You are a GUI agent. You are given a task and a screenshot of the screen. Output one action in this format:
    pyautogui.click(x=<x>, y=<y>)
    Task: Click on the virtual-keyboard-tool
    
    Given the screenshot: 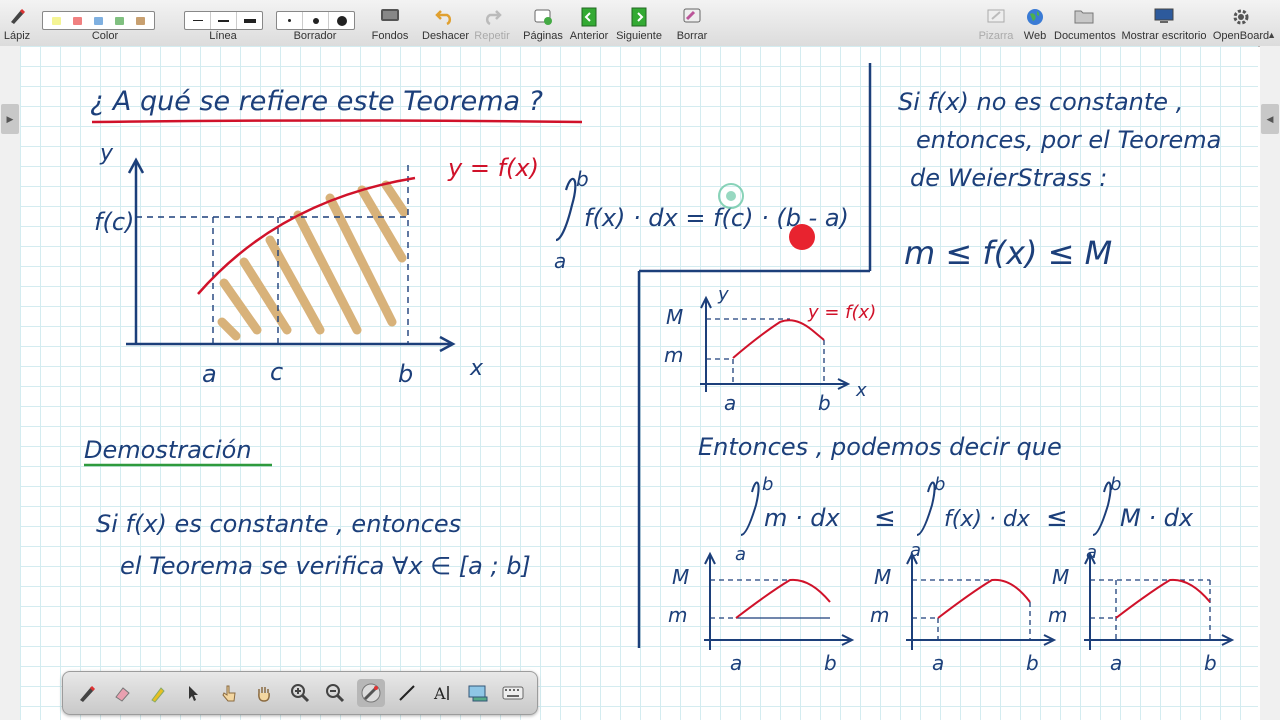 What is the action you would take?
    pyautogui.click(x=513, y=693)
    